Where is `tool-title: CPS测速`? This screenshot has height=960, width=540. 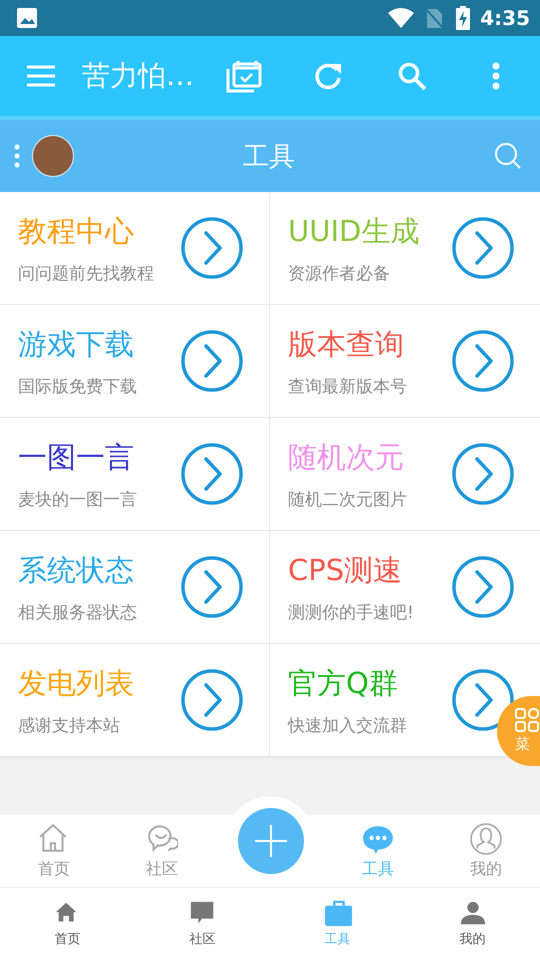 tool-title: CPS测速 is located at coordinates (345, 570).